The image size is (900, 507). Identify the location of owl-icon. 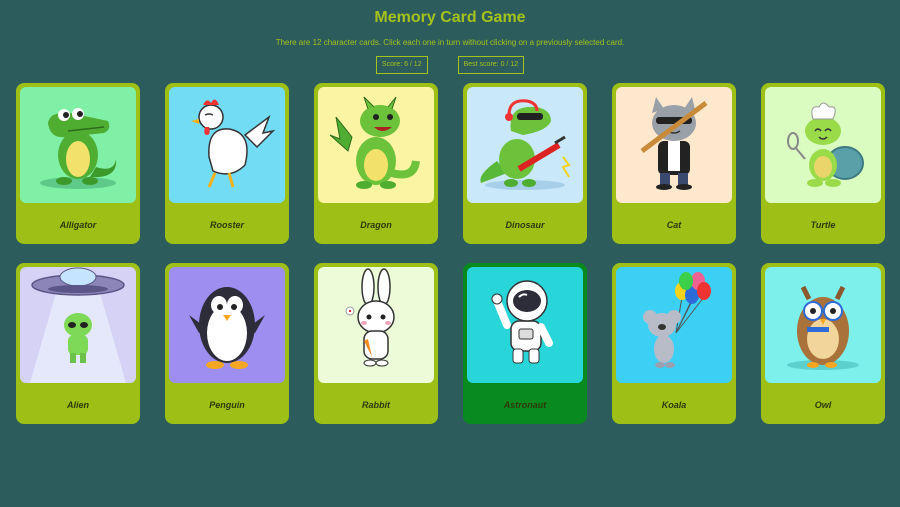
(823, 325).